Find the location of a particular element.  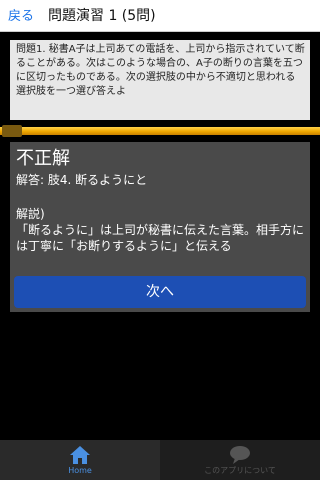

header-bar: 戻る 問題演習 1 (5問) is located at coordinates (160, 16).